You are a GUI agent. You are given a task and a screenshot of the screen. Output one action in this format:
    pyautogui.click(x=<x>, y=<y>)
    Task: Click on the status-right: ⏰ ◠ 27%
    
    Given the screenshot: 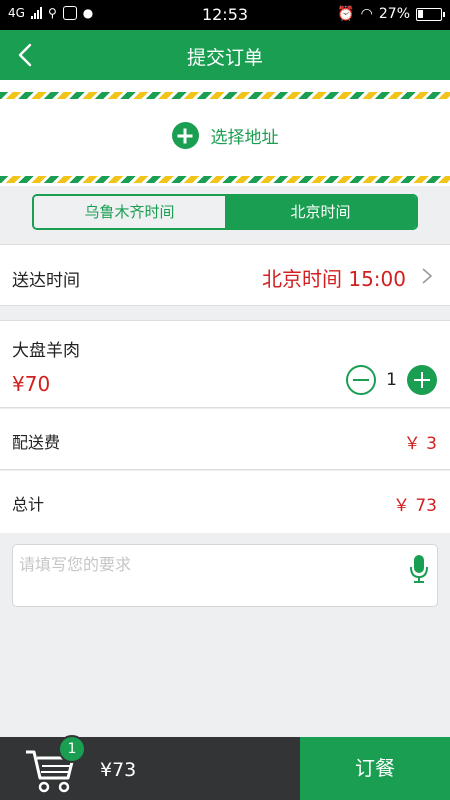 What is the action you would take?
    pyautogui.click(x=391, y=14)
    